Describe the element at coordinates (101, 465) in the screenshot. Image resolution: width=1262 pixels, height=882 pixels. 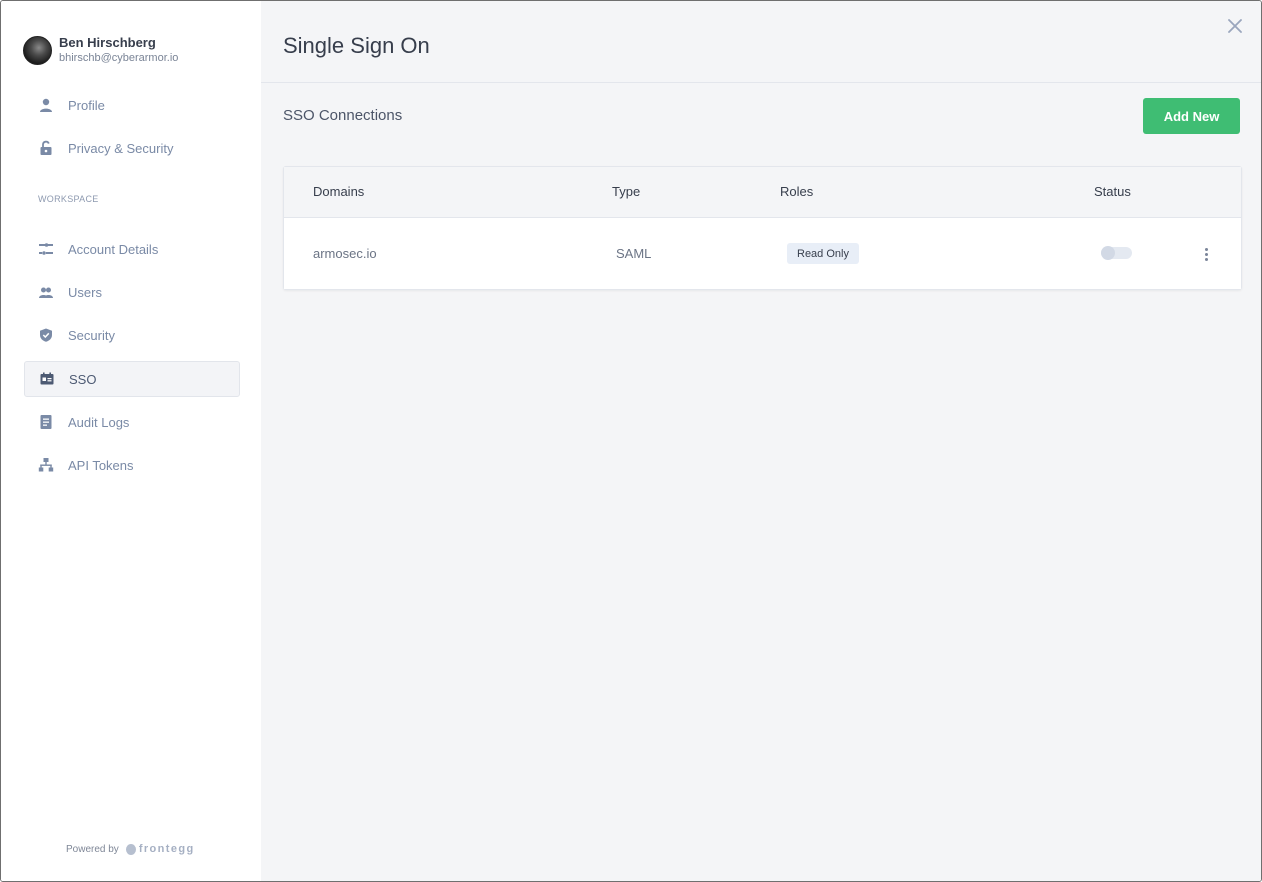
I see `sidebar-item-label: API Tokens` at that location.